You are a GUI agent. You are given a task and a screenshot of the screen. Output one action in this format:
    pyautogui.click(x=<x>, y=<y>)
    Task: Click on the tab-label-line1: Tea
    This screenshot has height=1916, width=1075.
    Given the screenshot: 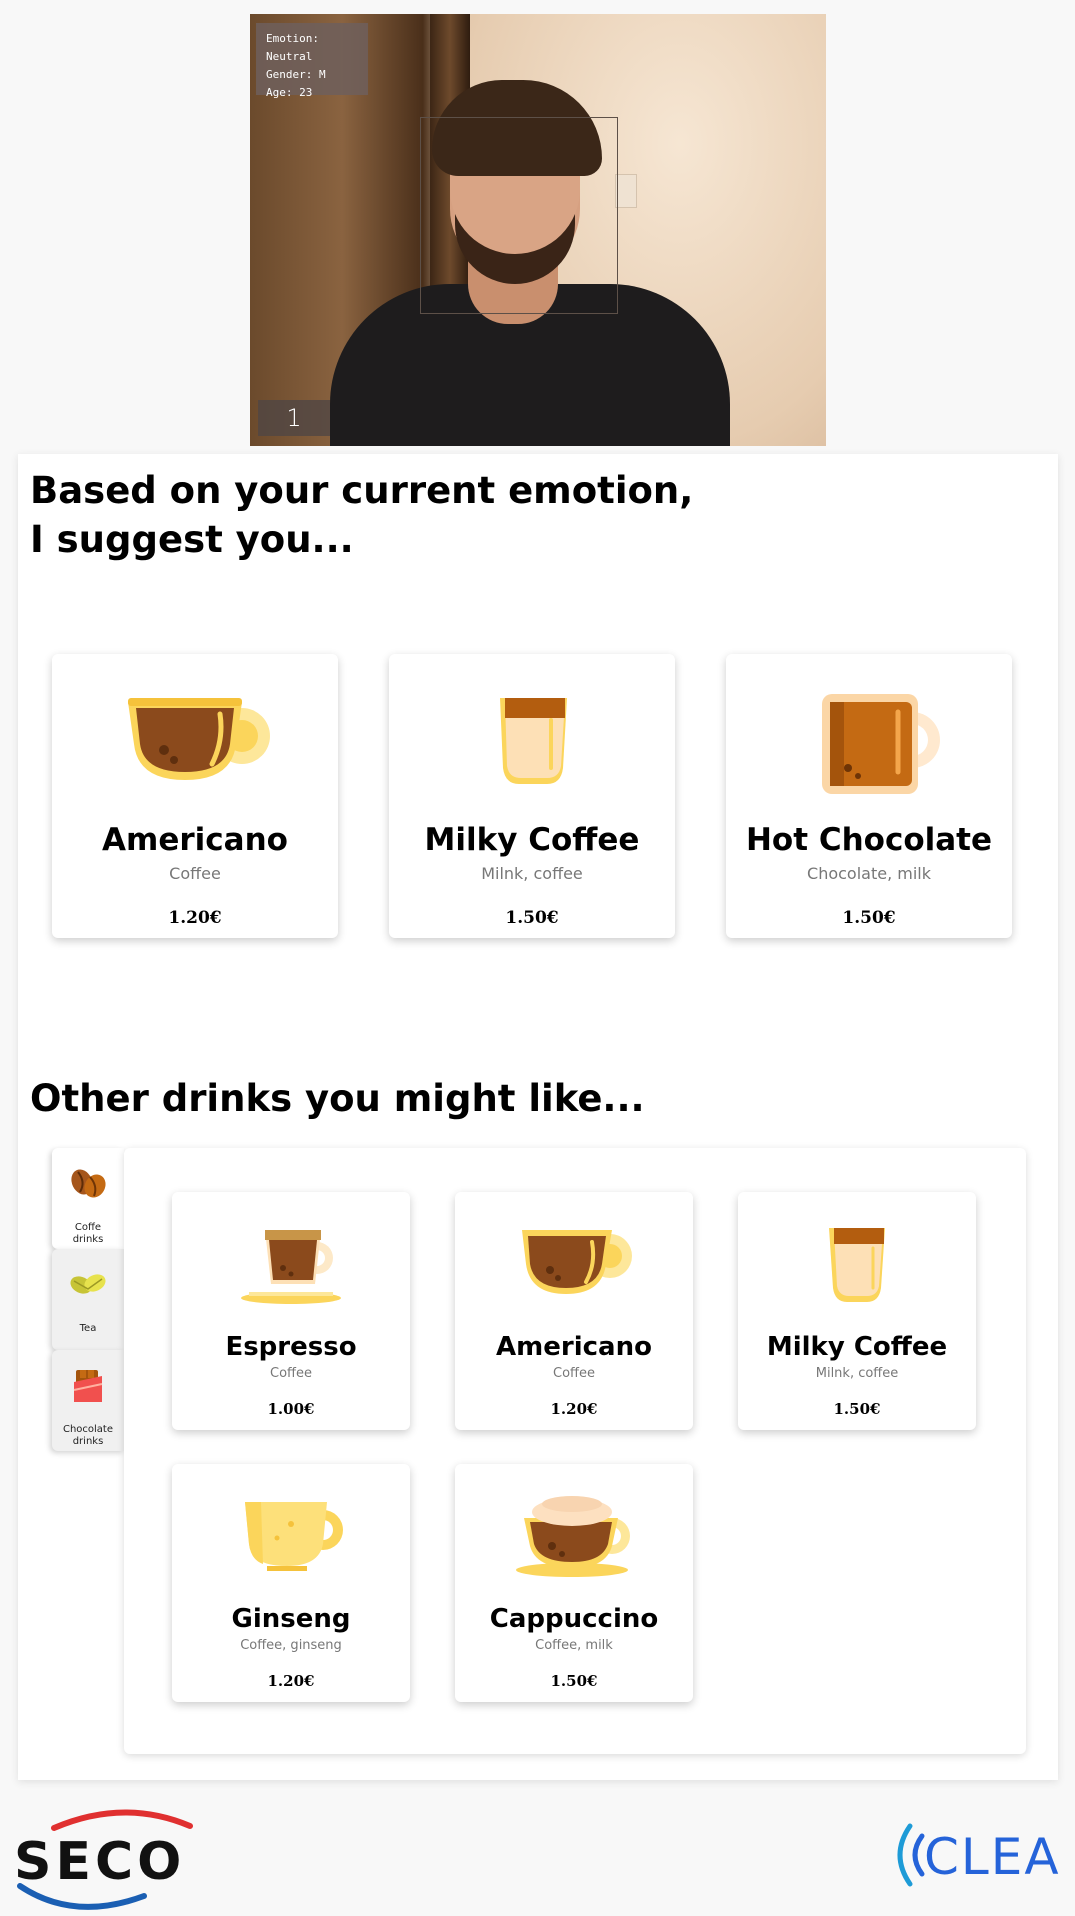 What is the action you would take?
    pyautogui.click(x=88, y=1328)
    